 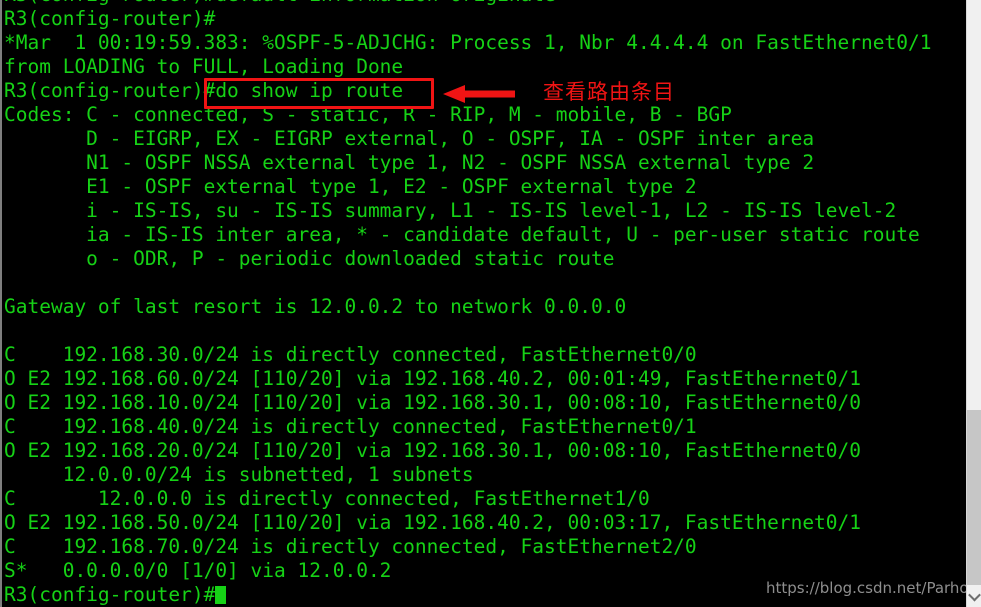 I want to click on terminal-line: R3(config-router)#, so click(x=110, y=18).